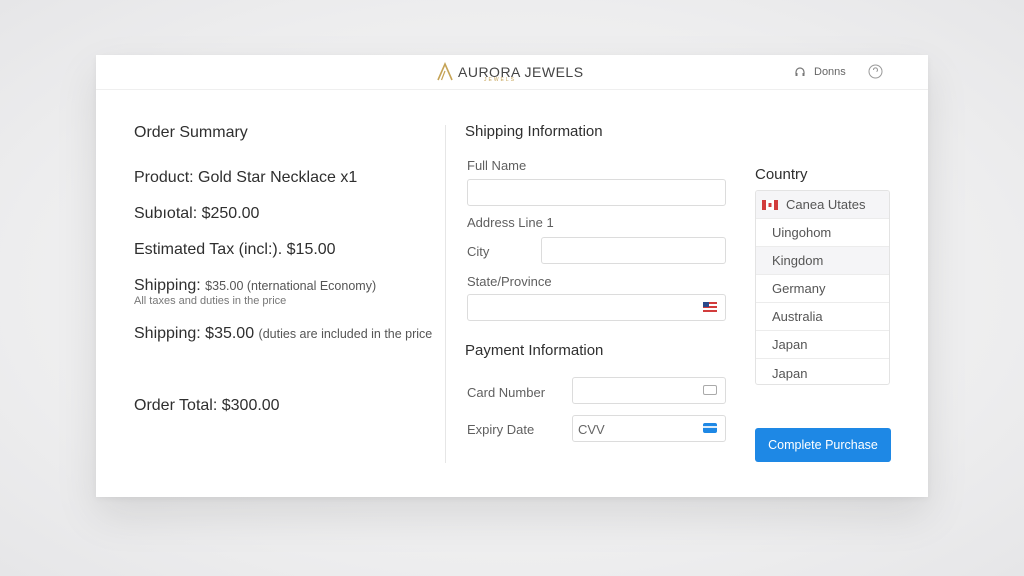 This screenshot has height=576, width=1024. What do you see at coordinates (649, 390) in the screenshot?
I see `card-number-input` at bounding box center [649, 390].